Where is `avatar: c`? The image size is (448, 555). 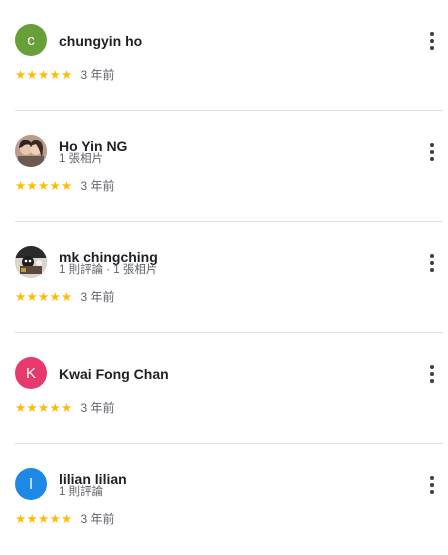 avatar: c is located at coordinates (31, 40).